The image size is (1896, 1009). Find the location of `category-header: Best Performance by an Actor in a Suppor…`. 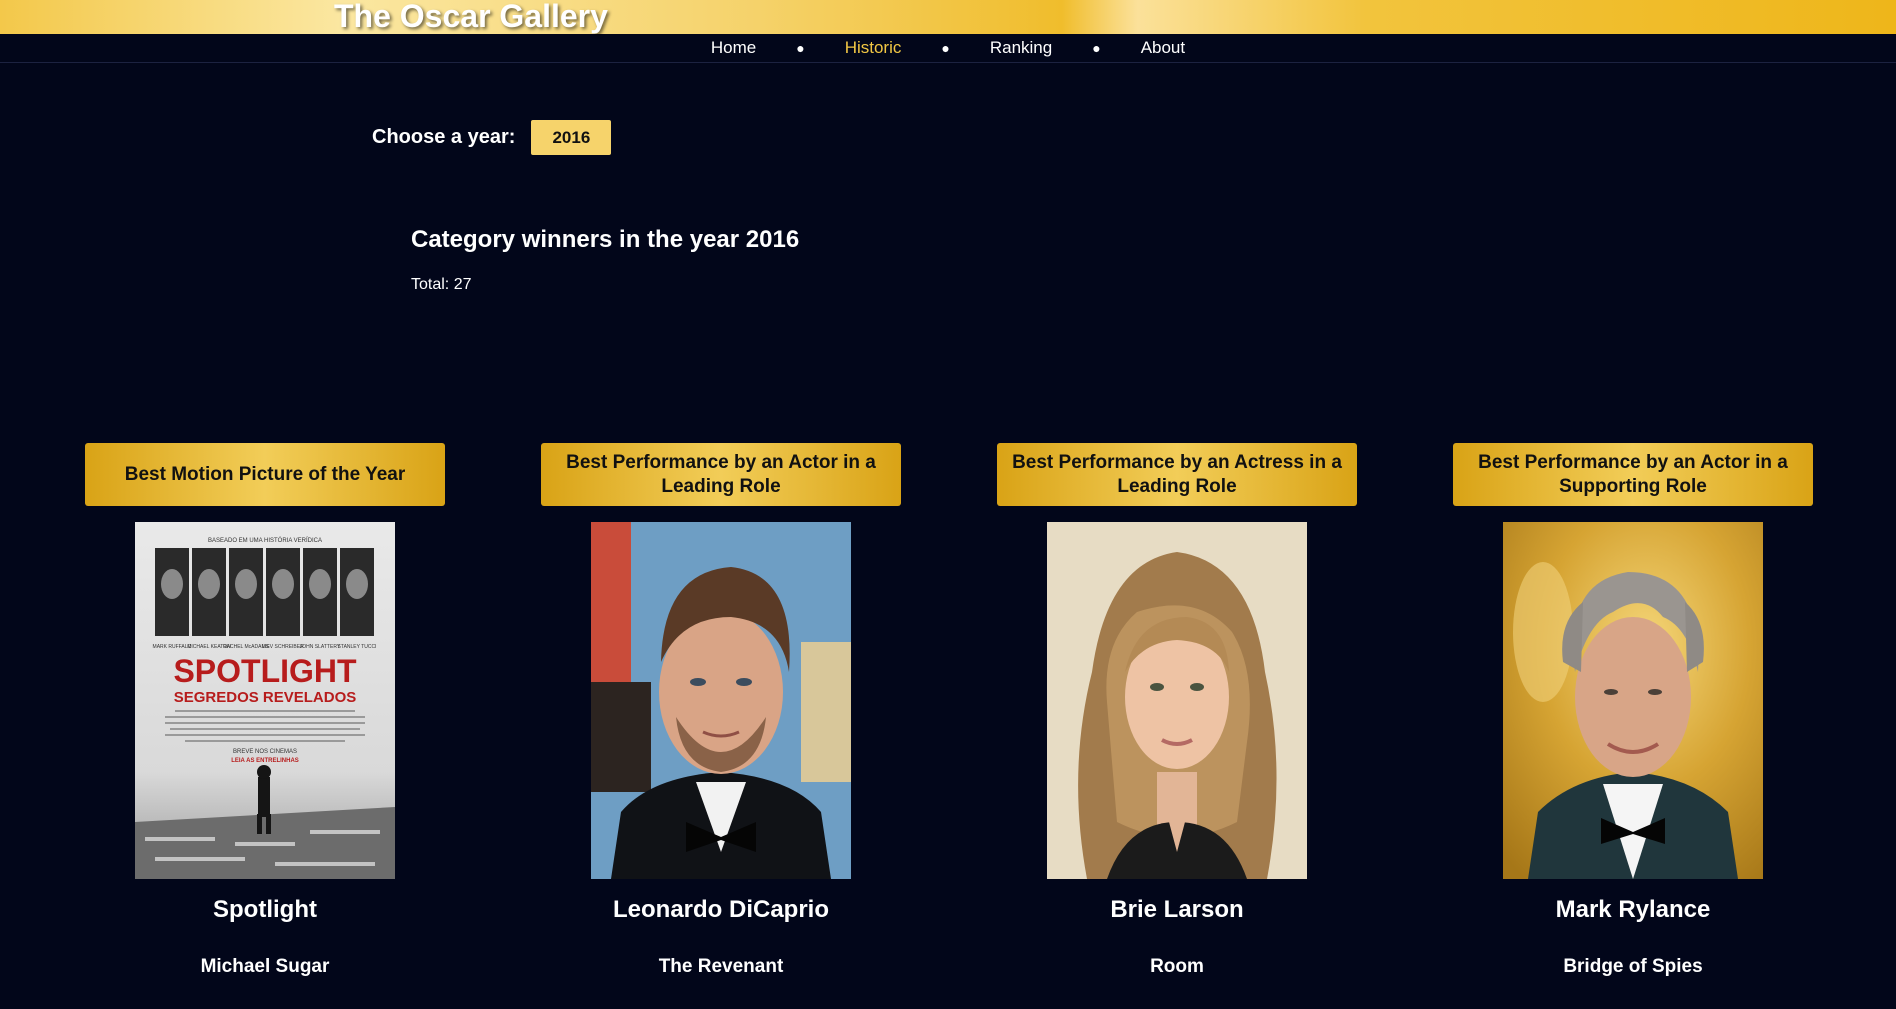

category-header: Best Performance by an Actor in a Suppor… is located at coordinates (1633, 474).